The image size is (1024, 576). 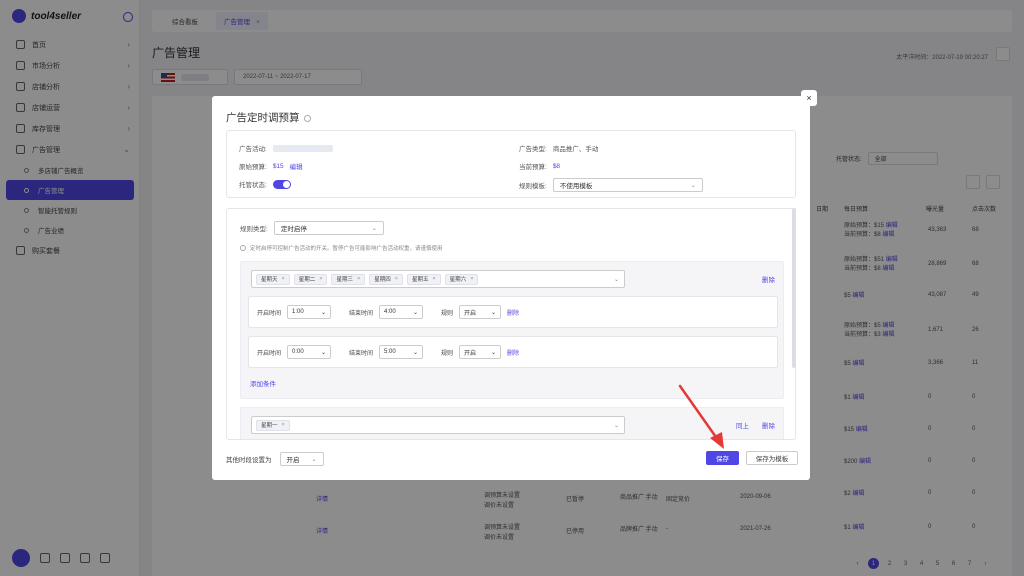 What do you see at coordinates (401, 352) in the screenshot?
I see `end-time-select: 5:00 ⌄` at bounding box center [401, 352].